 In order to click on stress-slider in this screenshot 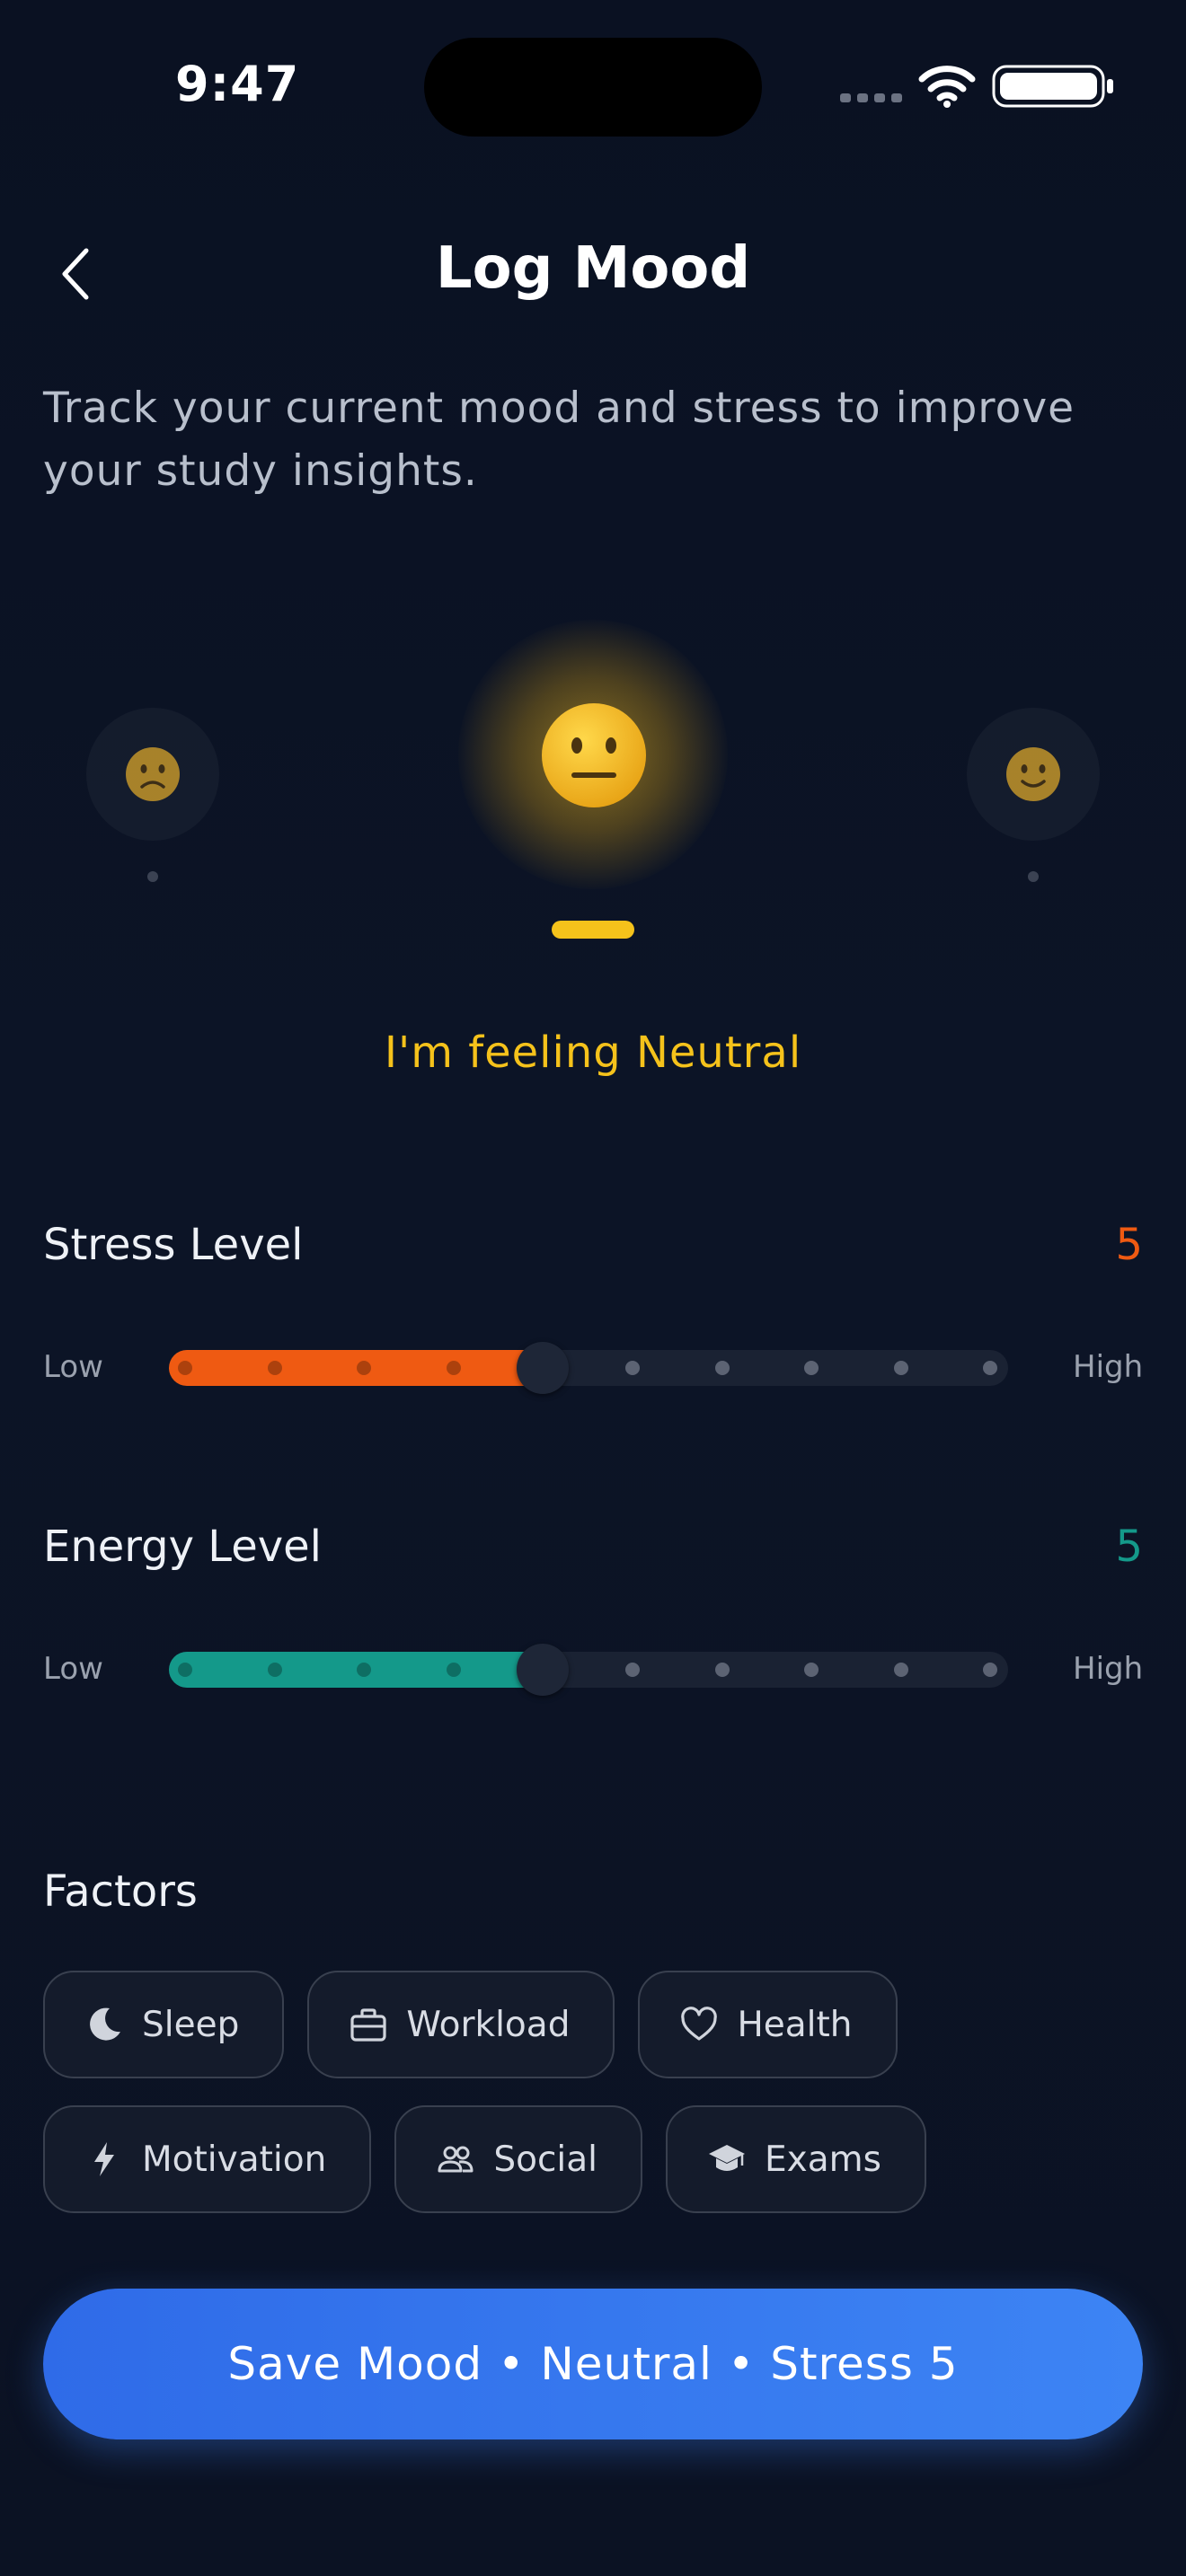, I will do `click(588, 1368)`.